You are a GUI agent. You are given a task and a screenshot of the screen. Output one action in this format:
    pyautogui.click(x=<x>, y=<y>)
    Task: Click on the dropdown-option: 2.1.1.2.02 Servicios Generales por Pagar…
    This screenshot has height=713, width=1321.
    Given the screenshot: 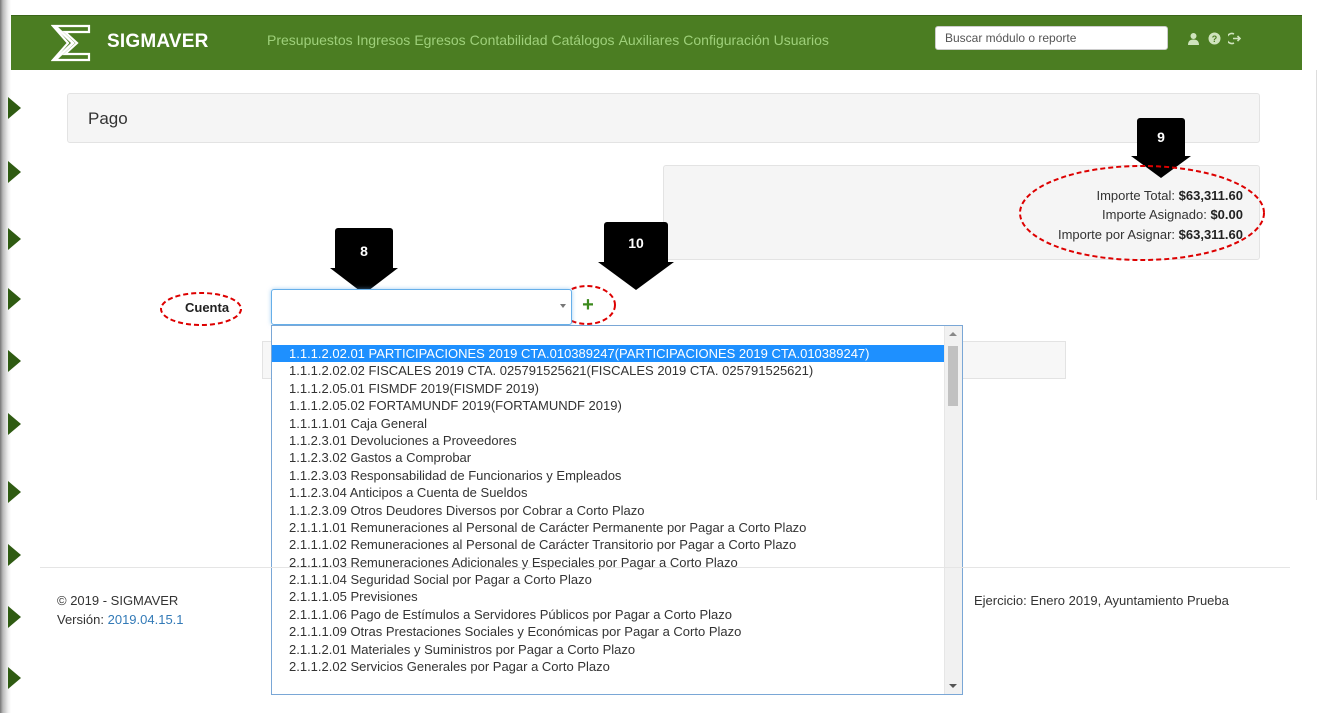 What is the action you would take?
    pyautogui.click(x=608, y=666)
    